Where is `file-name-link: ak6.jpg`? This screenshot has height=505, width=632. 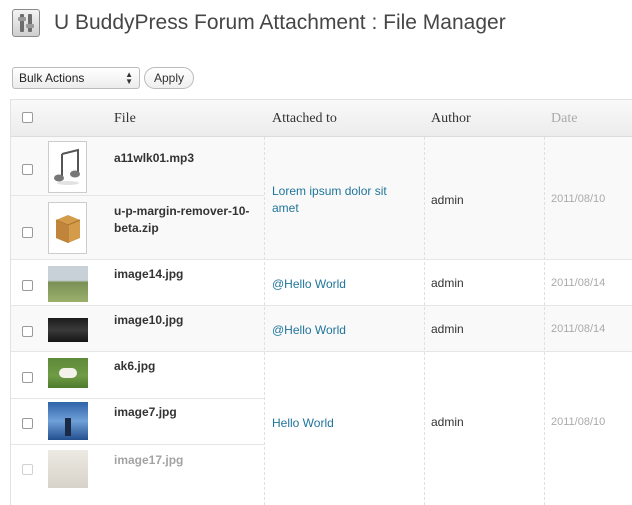 file-name-link: ak6.jpg is located at coordinates (186, 366).